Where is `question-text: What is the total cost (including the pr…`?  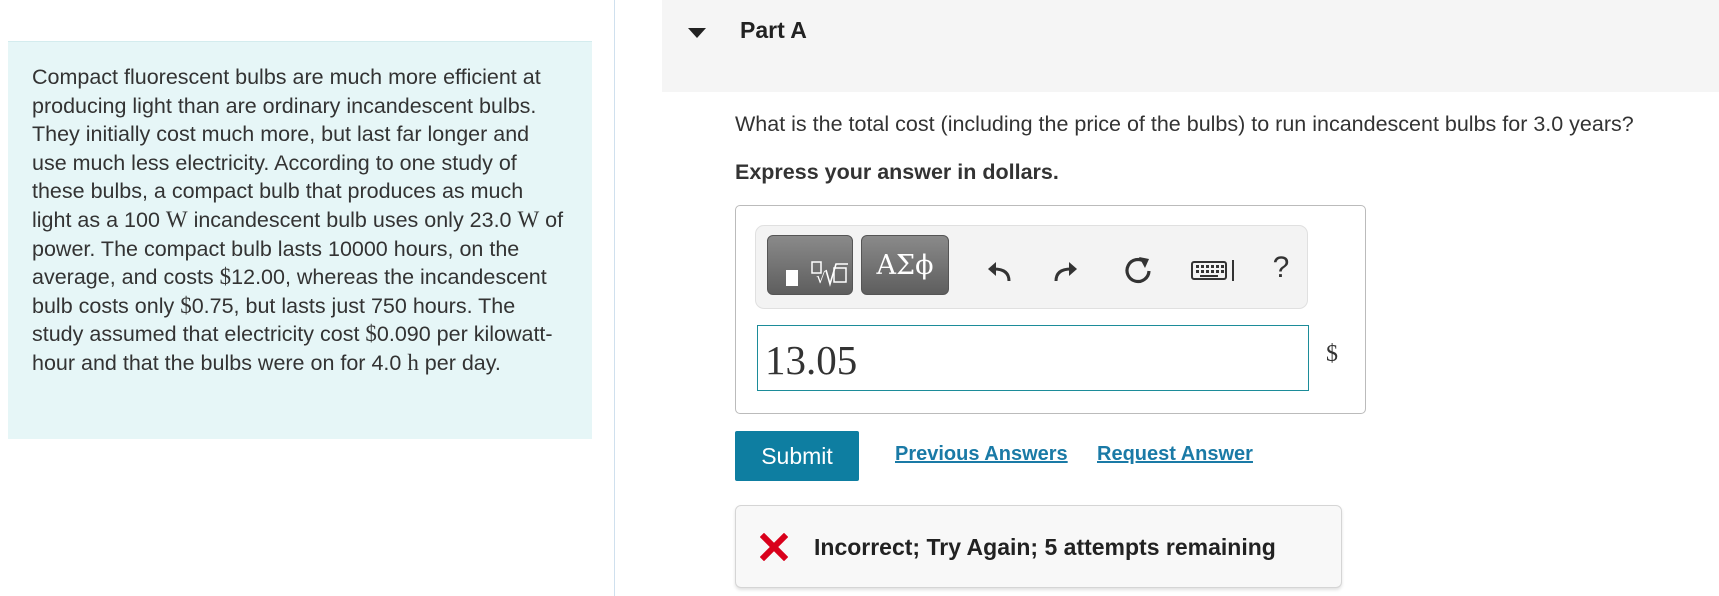
question-text: What is the total cost (including the pr… is located at coordinates (1184, 124).